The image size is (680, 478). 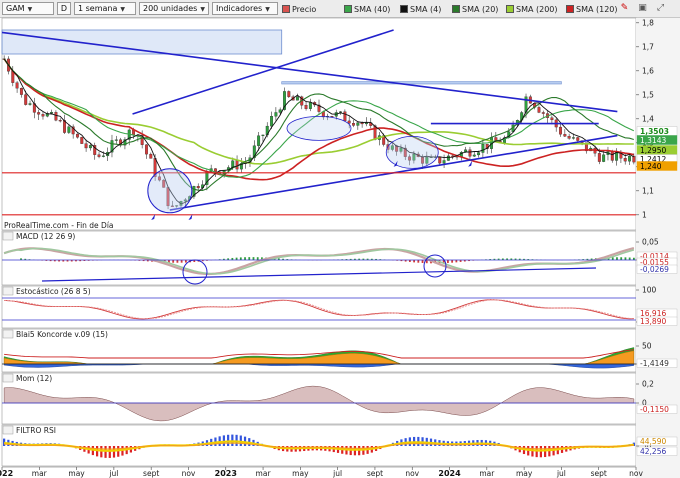 What do you see at coordinates (59, 225) in the screenshot?
I see `source-label: ProRealTime.com - Fin de Día` at bounding box center [59, 225].